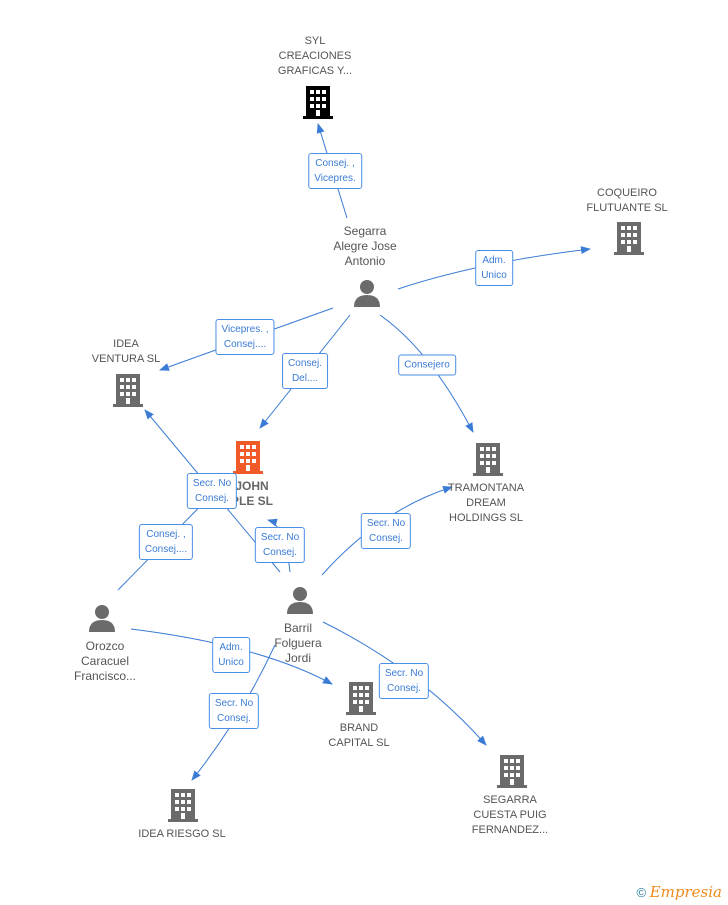 This screenshot has width=728, height=905. I want to click on label-line: Alegre Jose, so click(365, 246).